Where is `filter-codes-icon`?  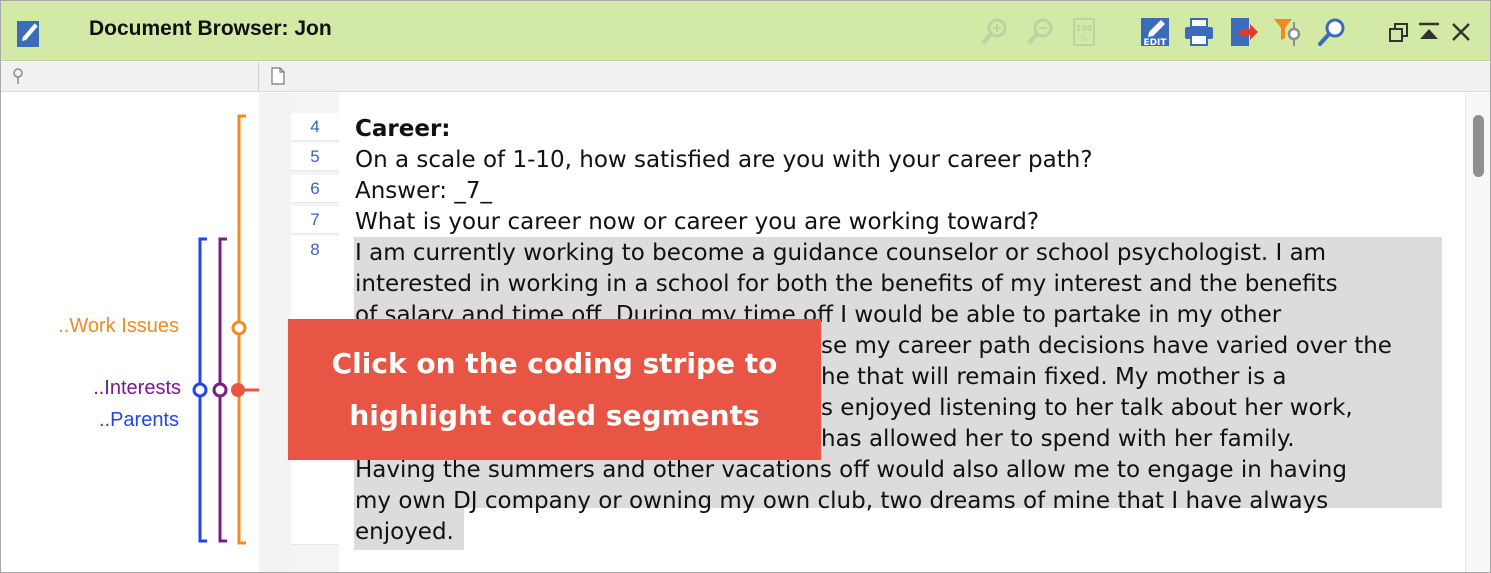
filter-codes-icon is located at coordinates (1288, 32).